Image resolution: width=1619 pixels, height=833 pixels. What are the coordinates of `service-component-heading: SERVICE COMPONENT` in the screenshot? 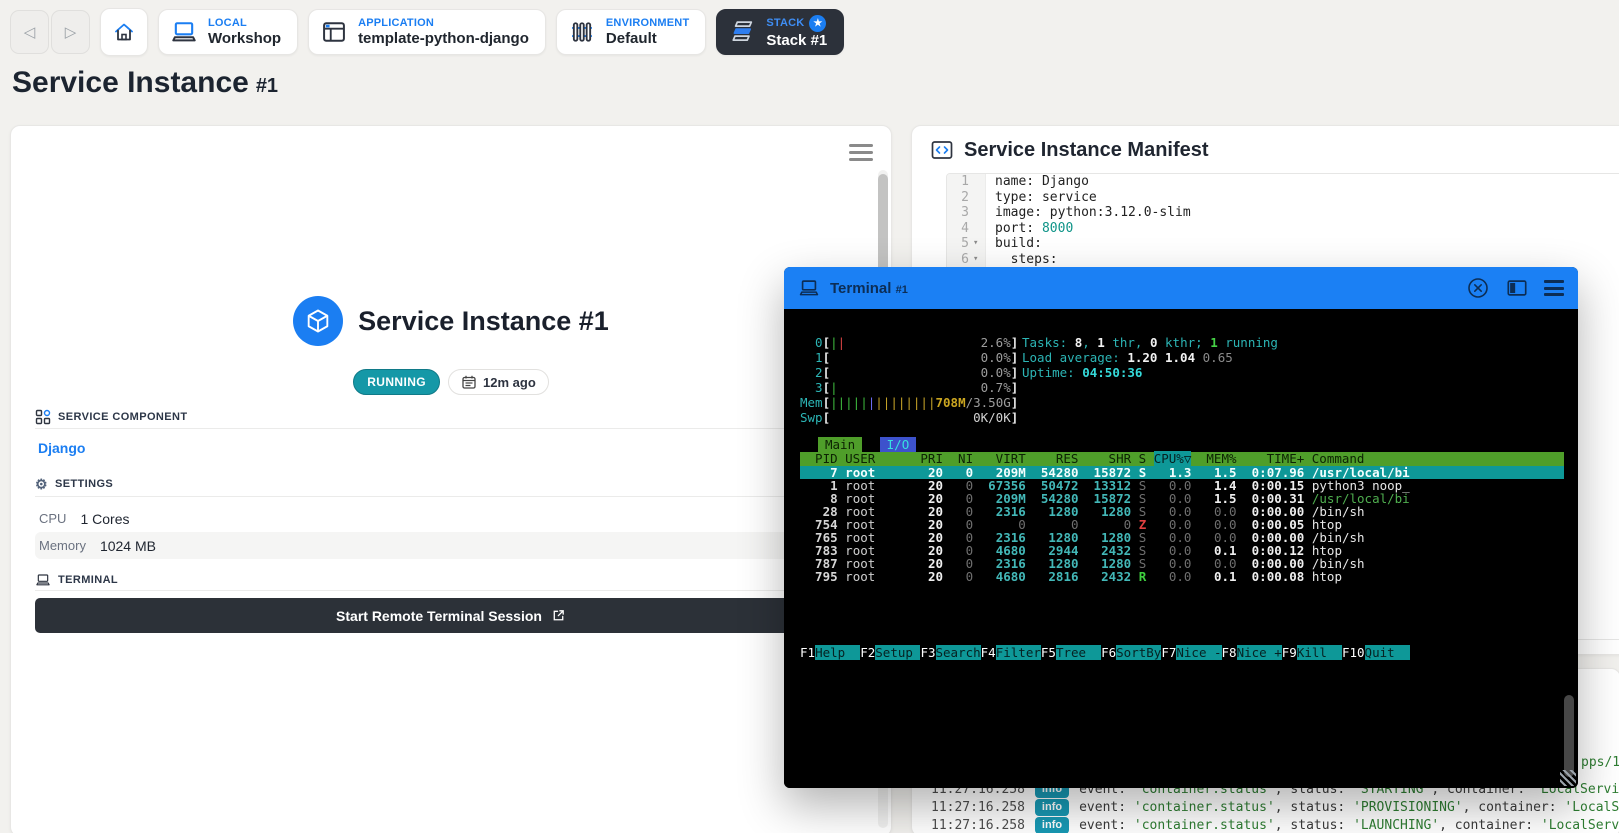 It's located at (111, 417).